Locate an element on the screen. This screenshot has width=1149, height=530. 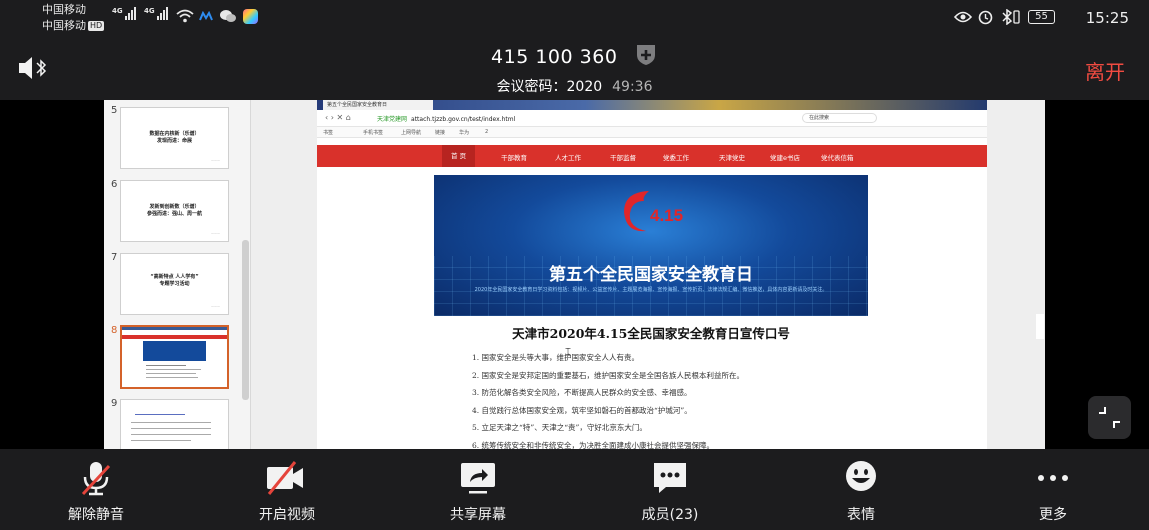
list-item: 1. 国家安全是头等大事，维护国家安全人人有责。 is located at coordinates (556, 357).